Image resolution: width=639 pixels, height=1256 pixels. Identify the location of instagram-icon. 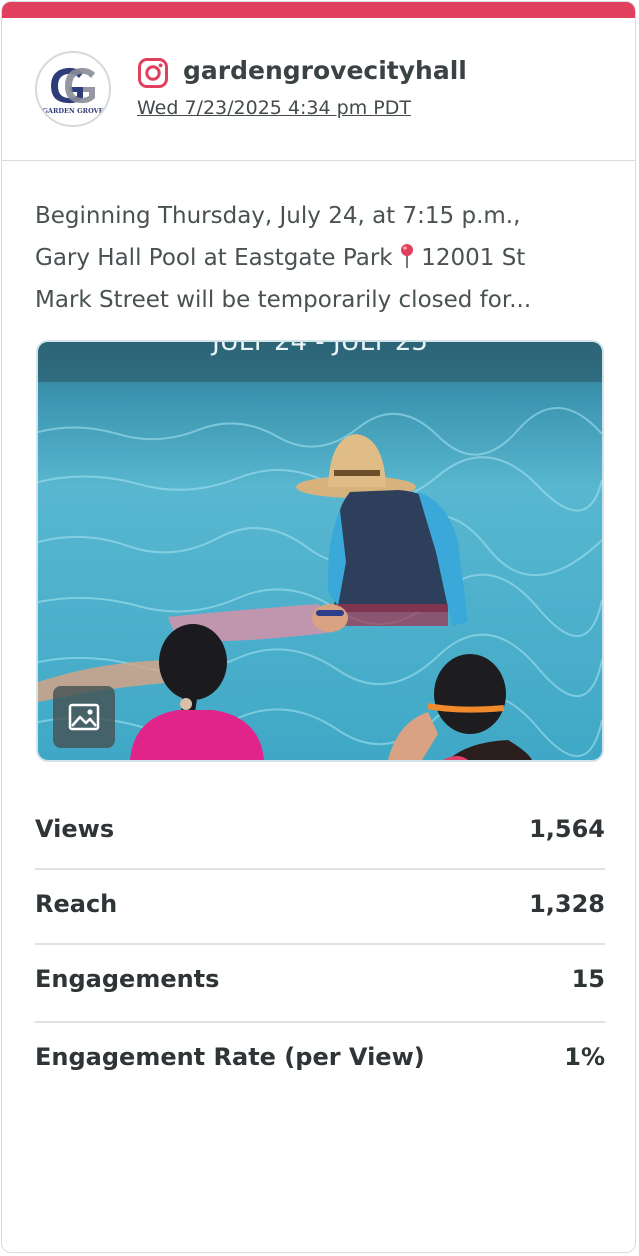
(153, 73).